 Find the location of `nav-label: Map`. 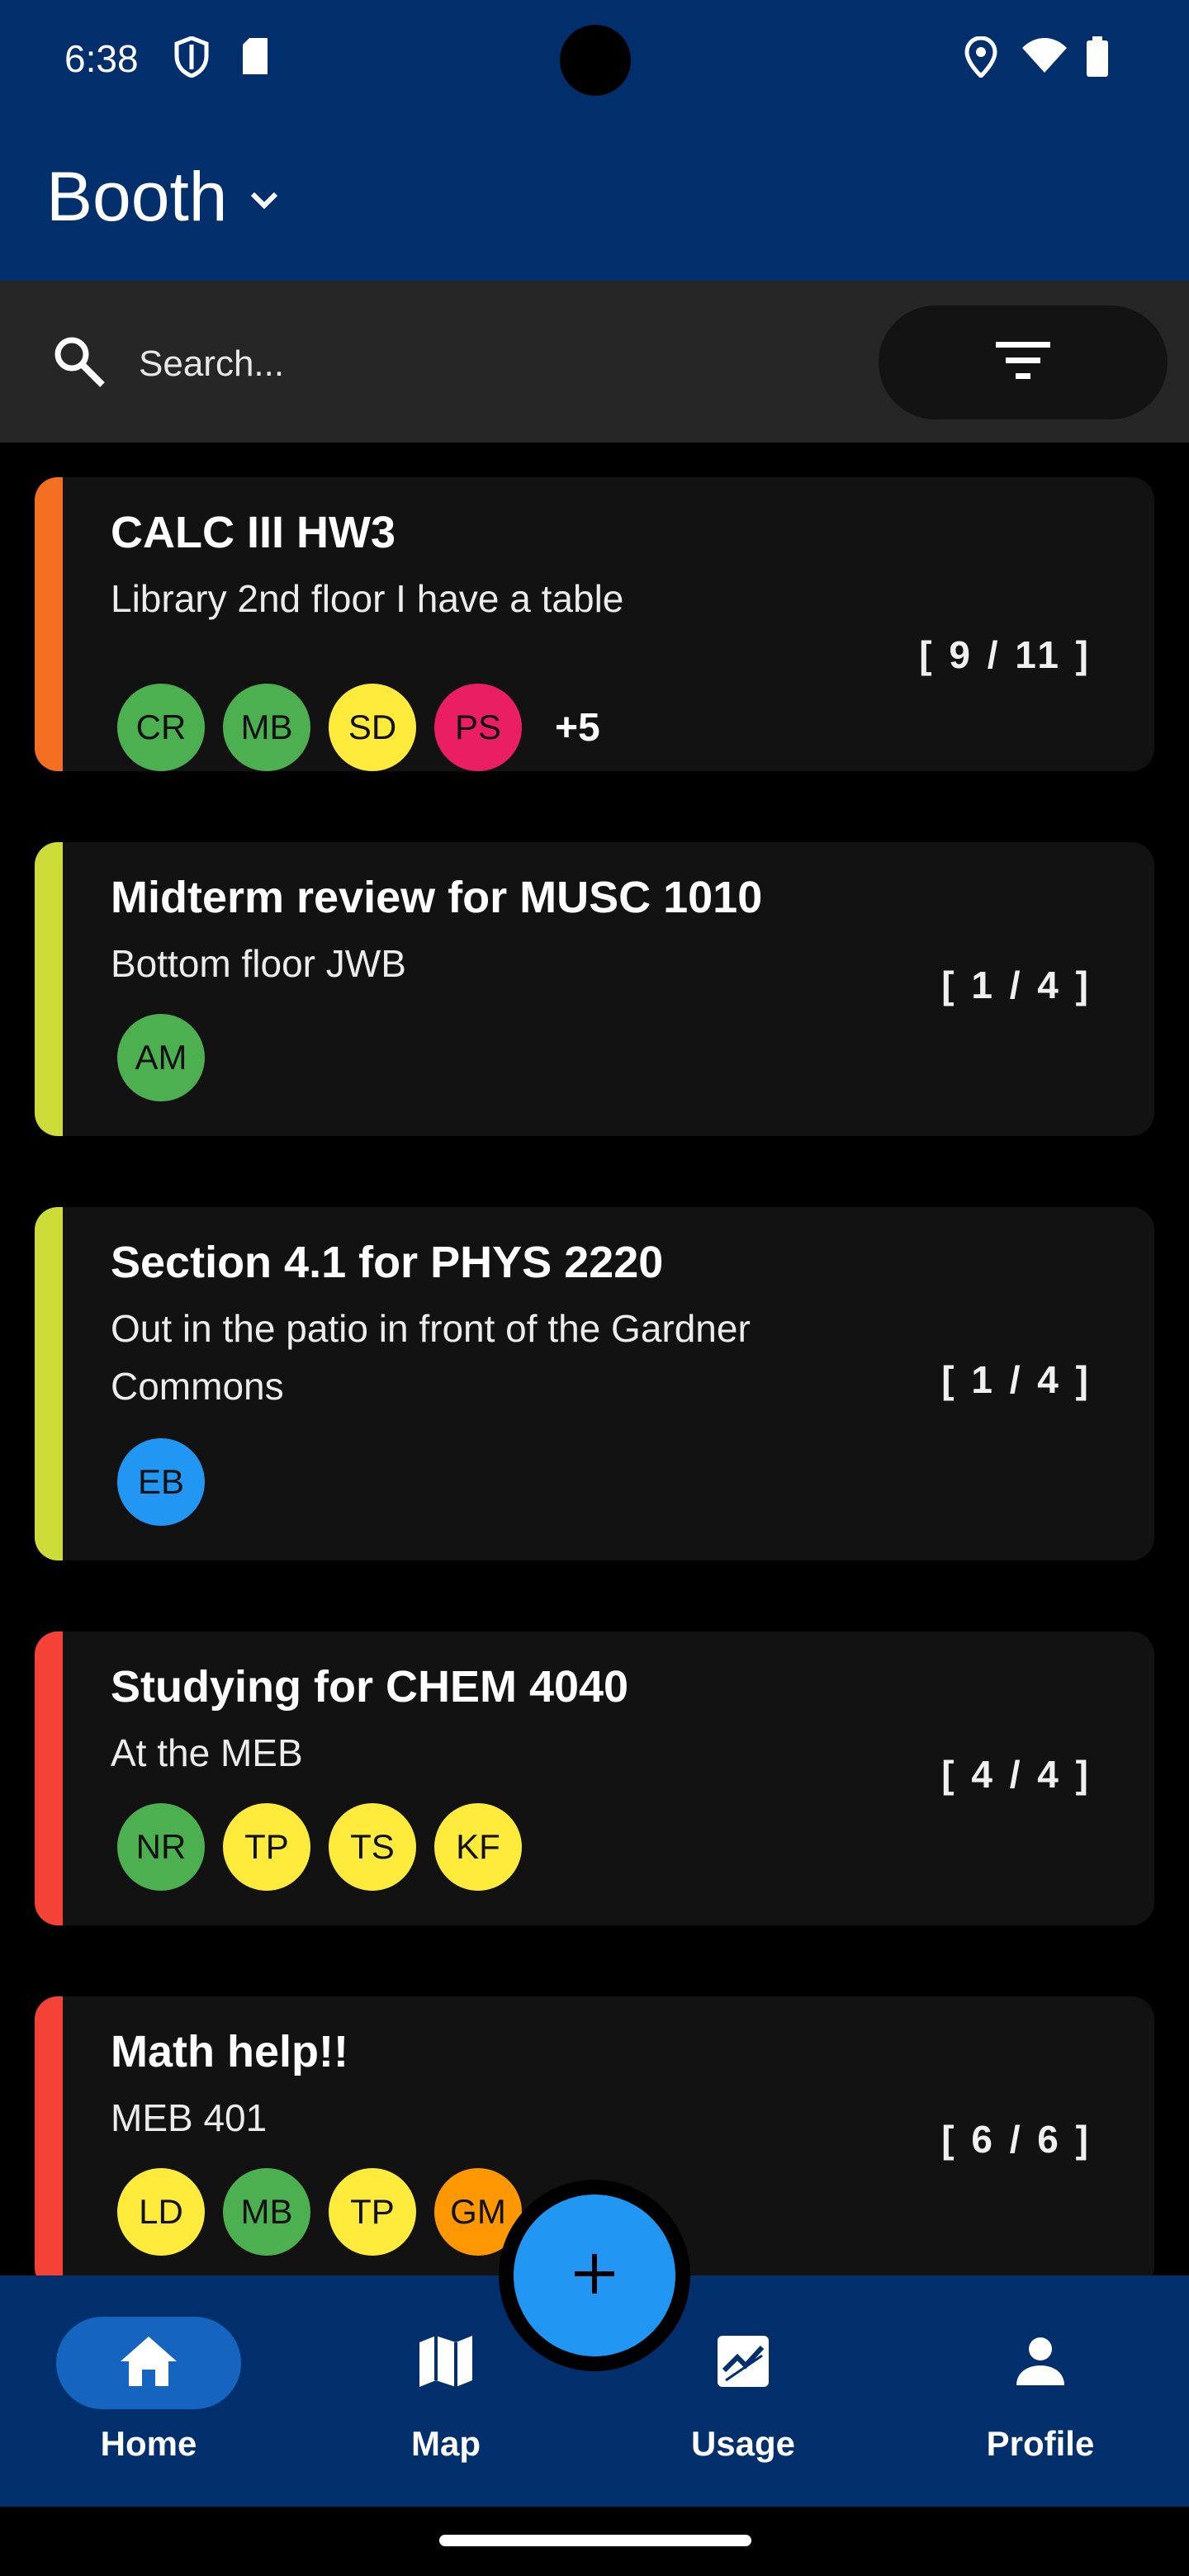

nav-label: Map is located at coordinates (446, 2443).